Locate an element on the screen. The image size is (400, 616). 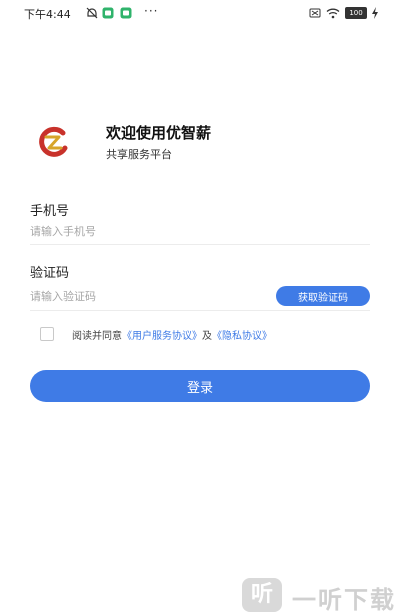
get-code-button: 获取验证码 is located at coordinates (323, 296).